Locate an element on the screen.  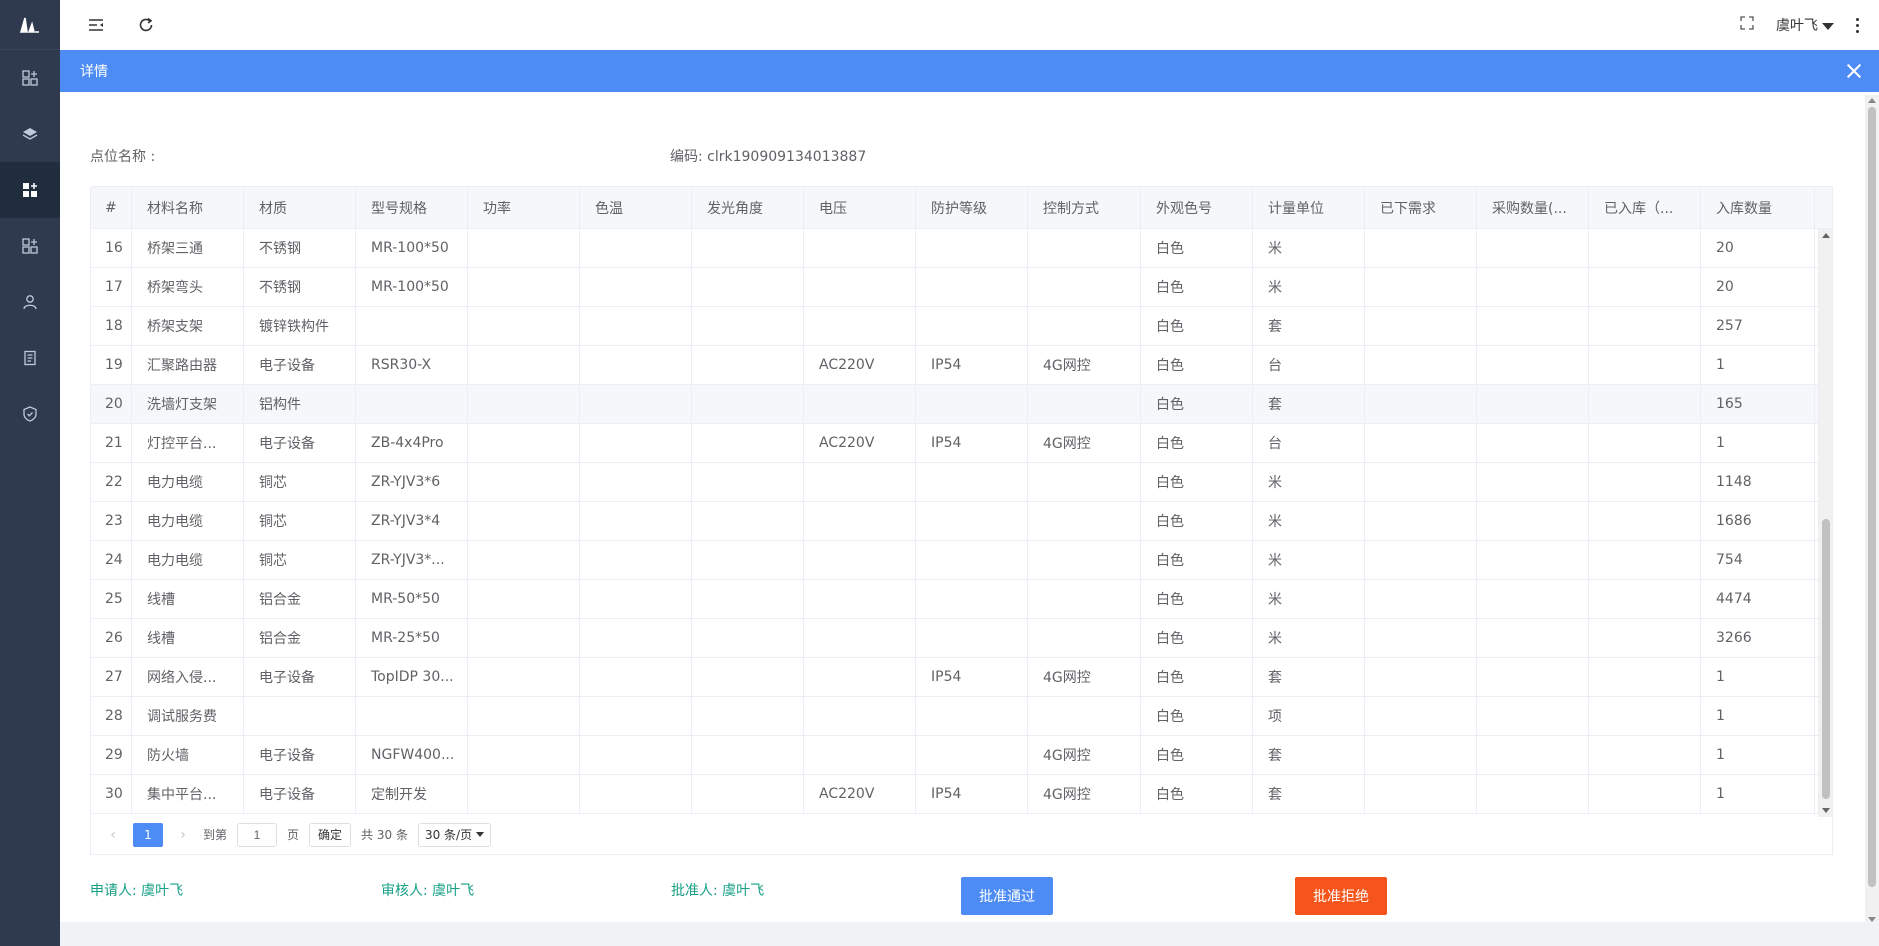
table-scrollbar is located at coordinates (1825, 523).